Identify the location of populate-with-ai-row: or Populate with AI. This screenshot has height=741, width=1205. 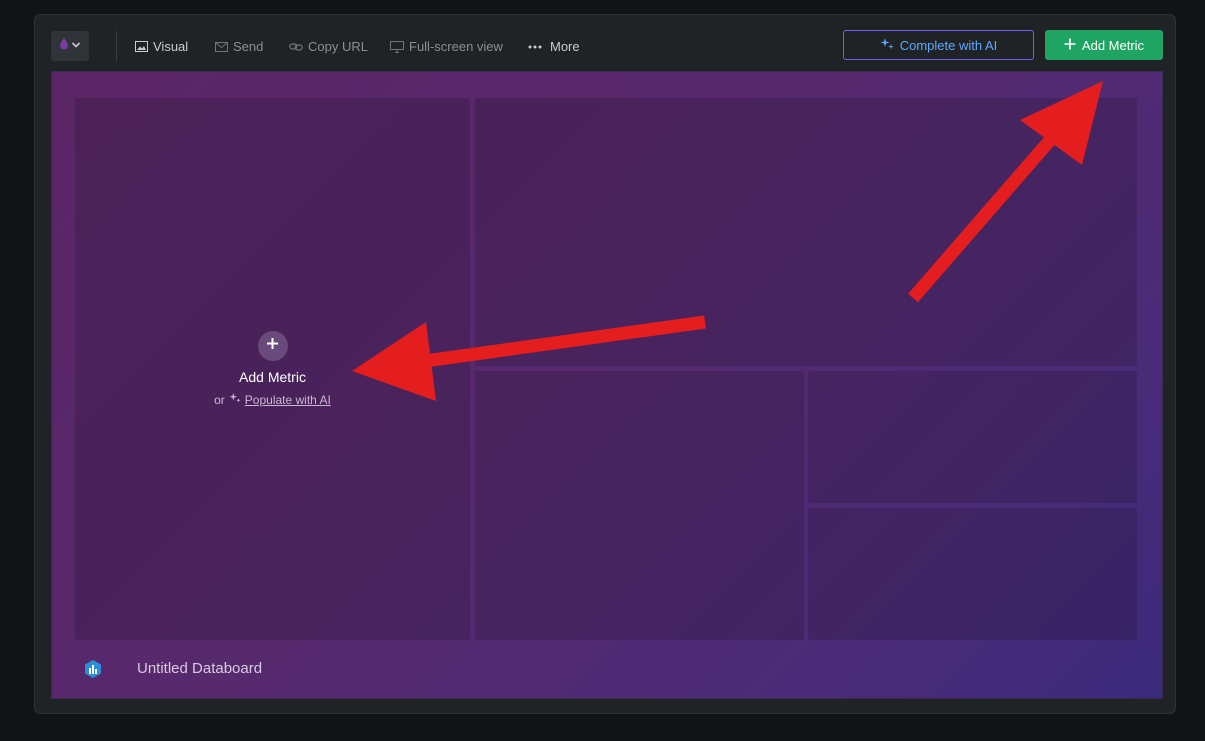
(272, 399).